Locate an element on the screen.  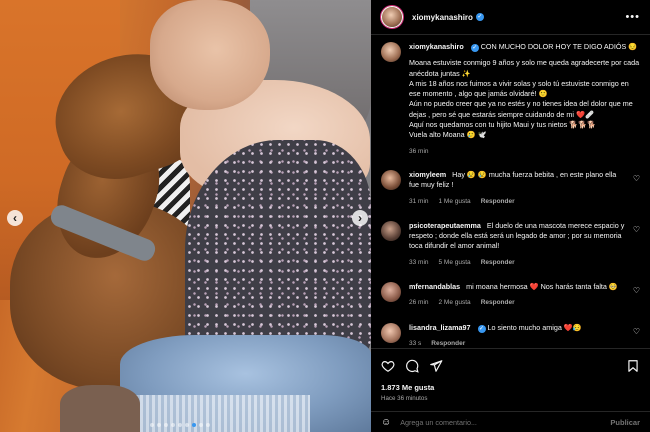
frayed-hem is located at coordinates (210, 413).